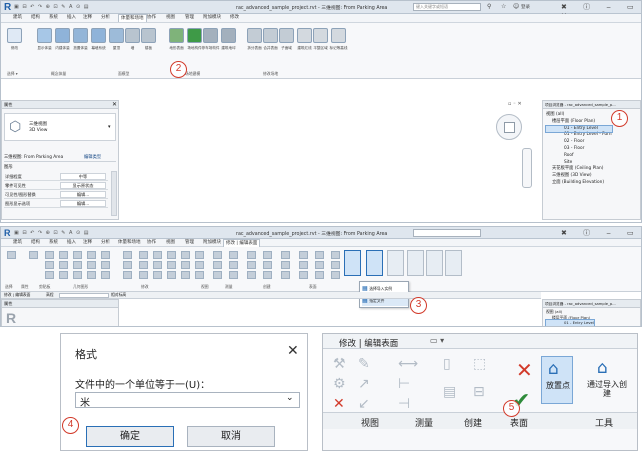  Describe the element at coordinates (83, 176) in the screenshot. I see `property-value: 中等` at that location.